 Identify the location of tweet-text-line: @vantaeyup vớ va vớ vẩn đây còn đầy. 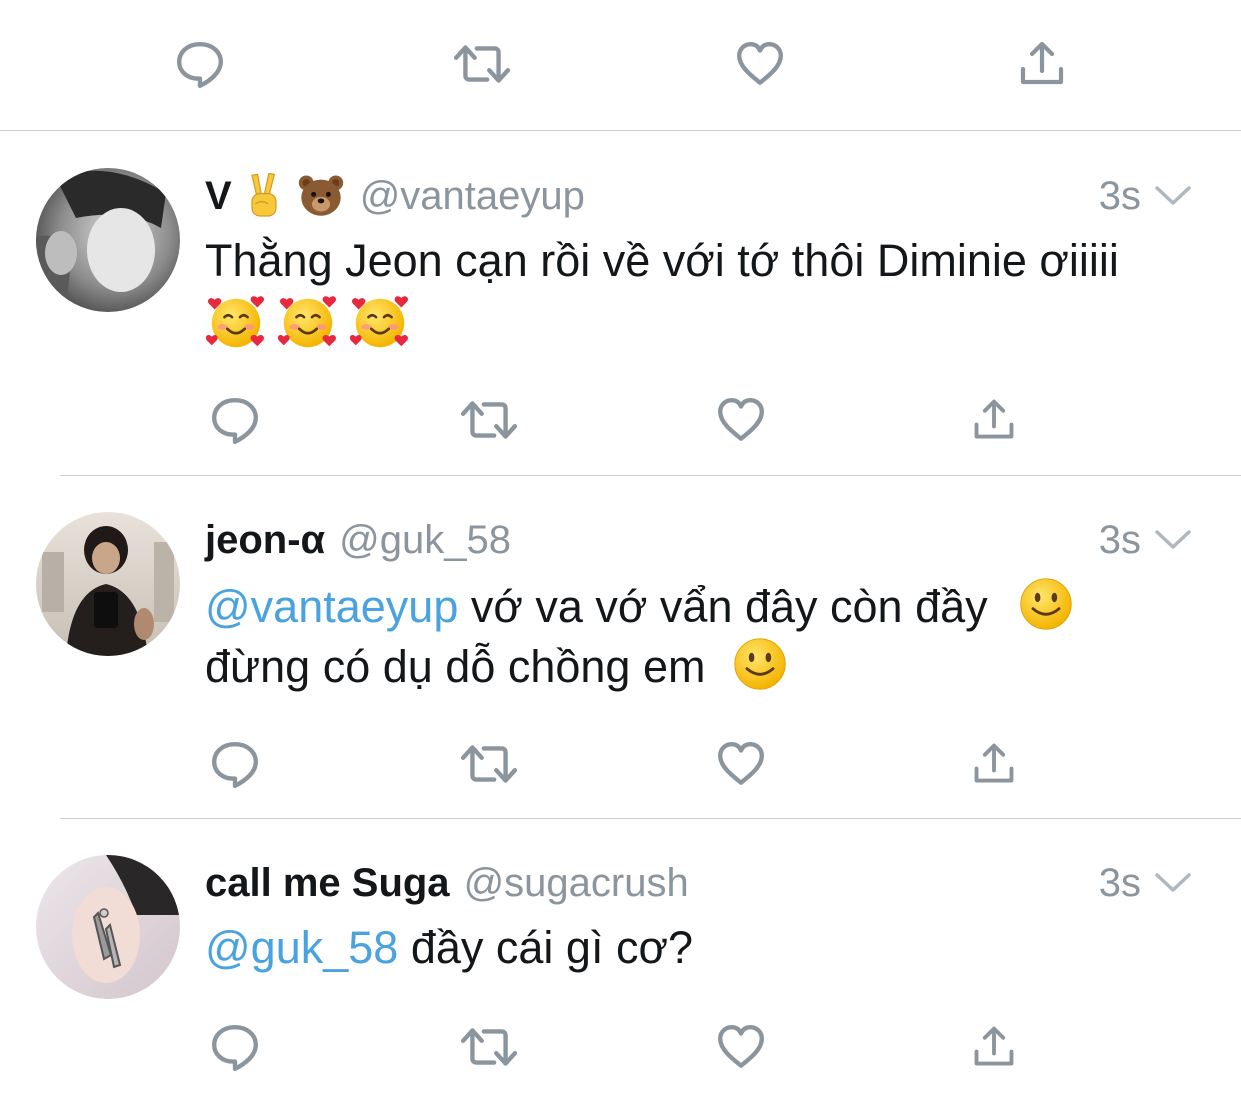
(710, 606).